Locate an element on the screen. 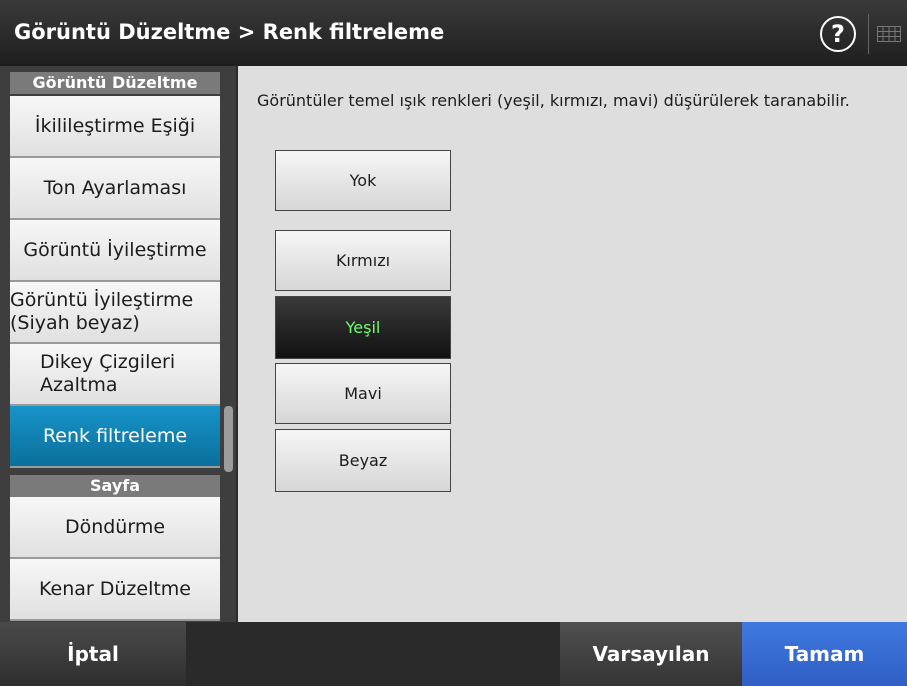 This screenshot has width=907, height=686. sidebar-item-rotation: Döndürme is located at coordinates (115, 528).